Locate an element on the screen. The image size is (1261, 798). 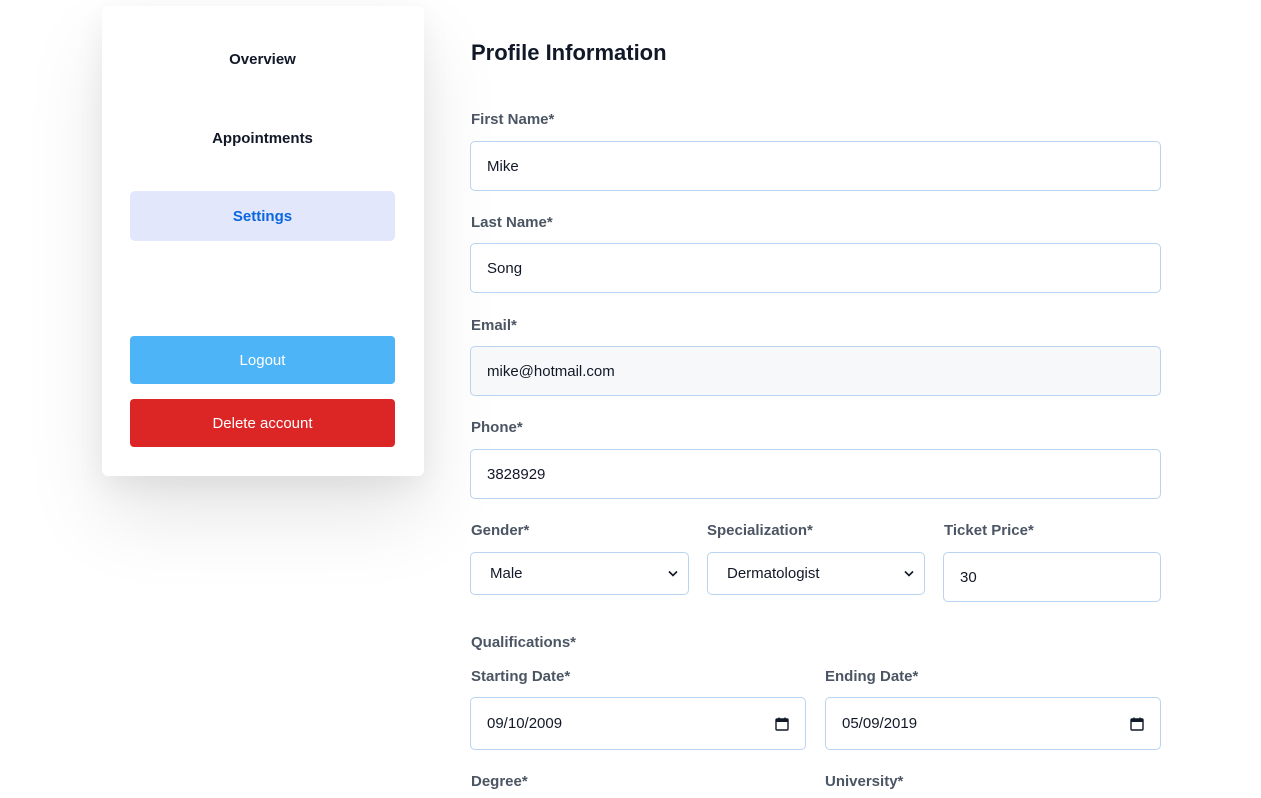
last-name-label: Last Name* is located at coordinates (512, 222).